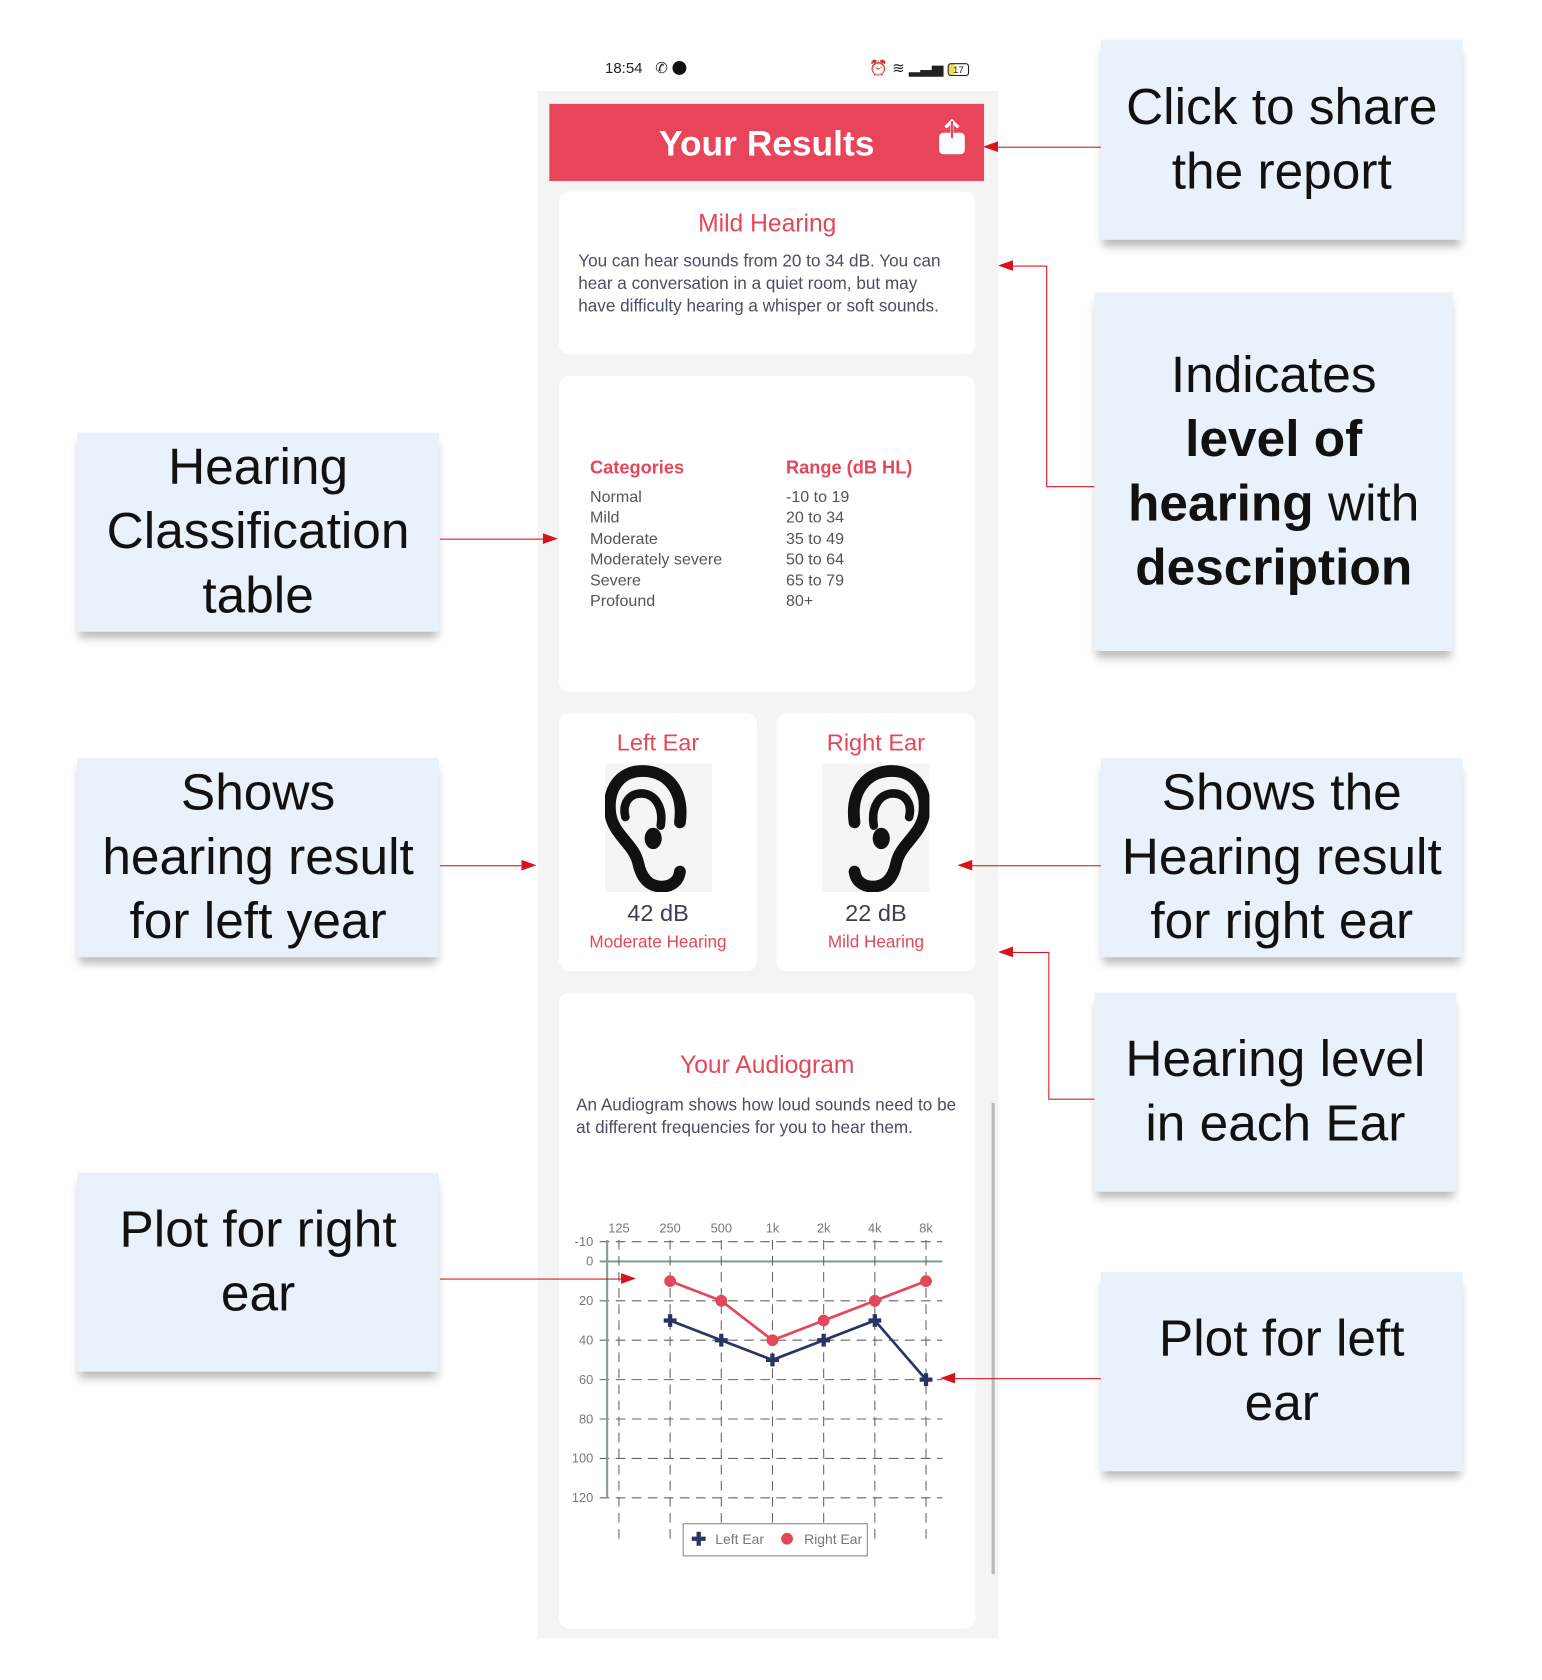 The height and width of the screenshot is (1680, 1542). I want to click on x-tick-label: 500, so click(721, 1227).